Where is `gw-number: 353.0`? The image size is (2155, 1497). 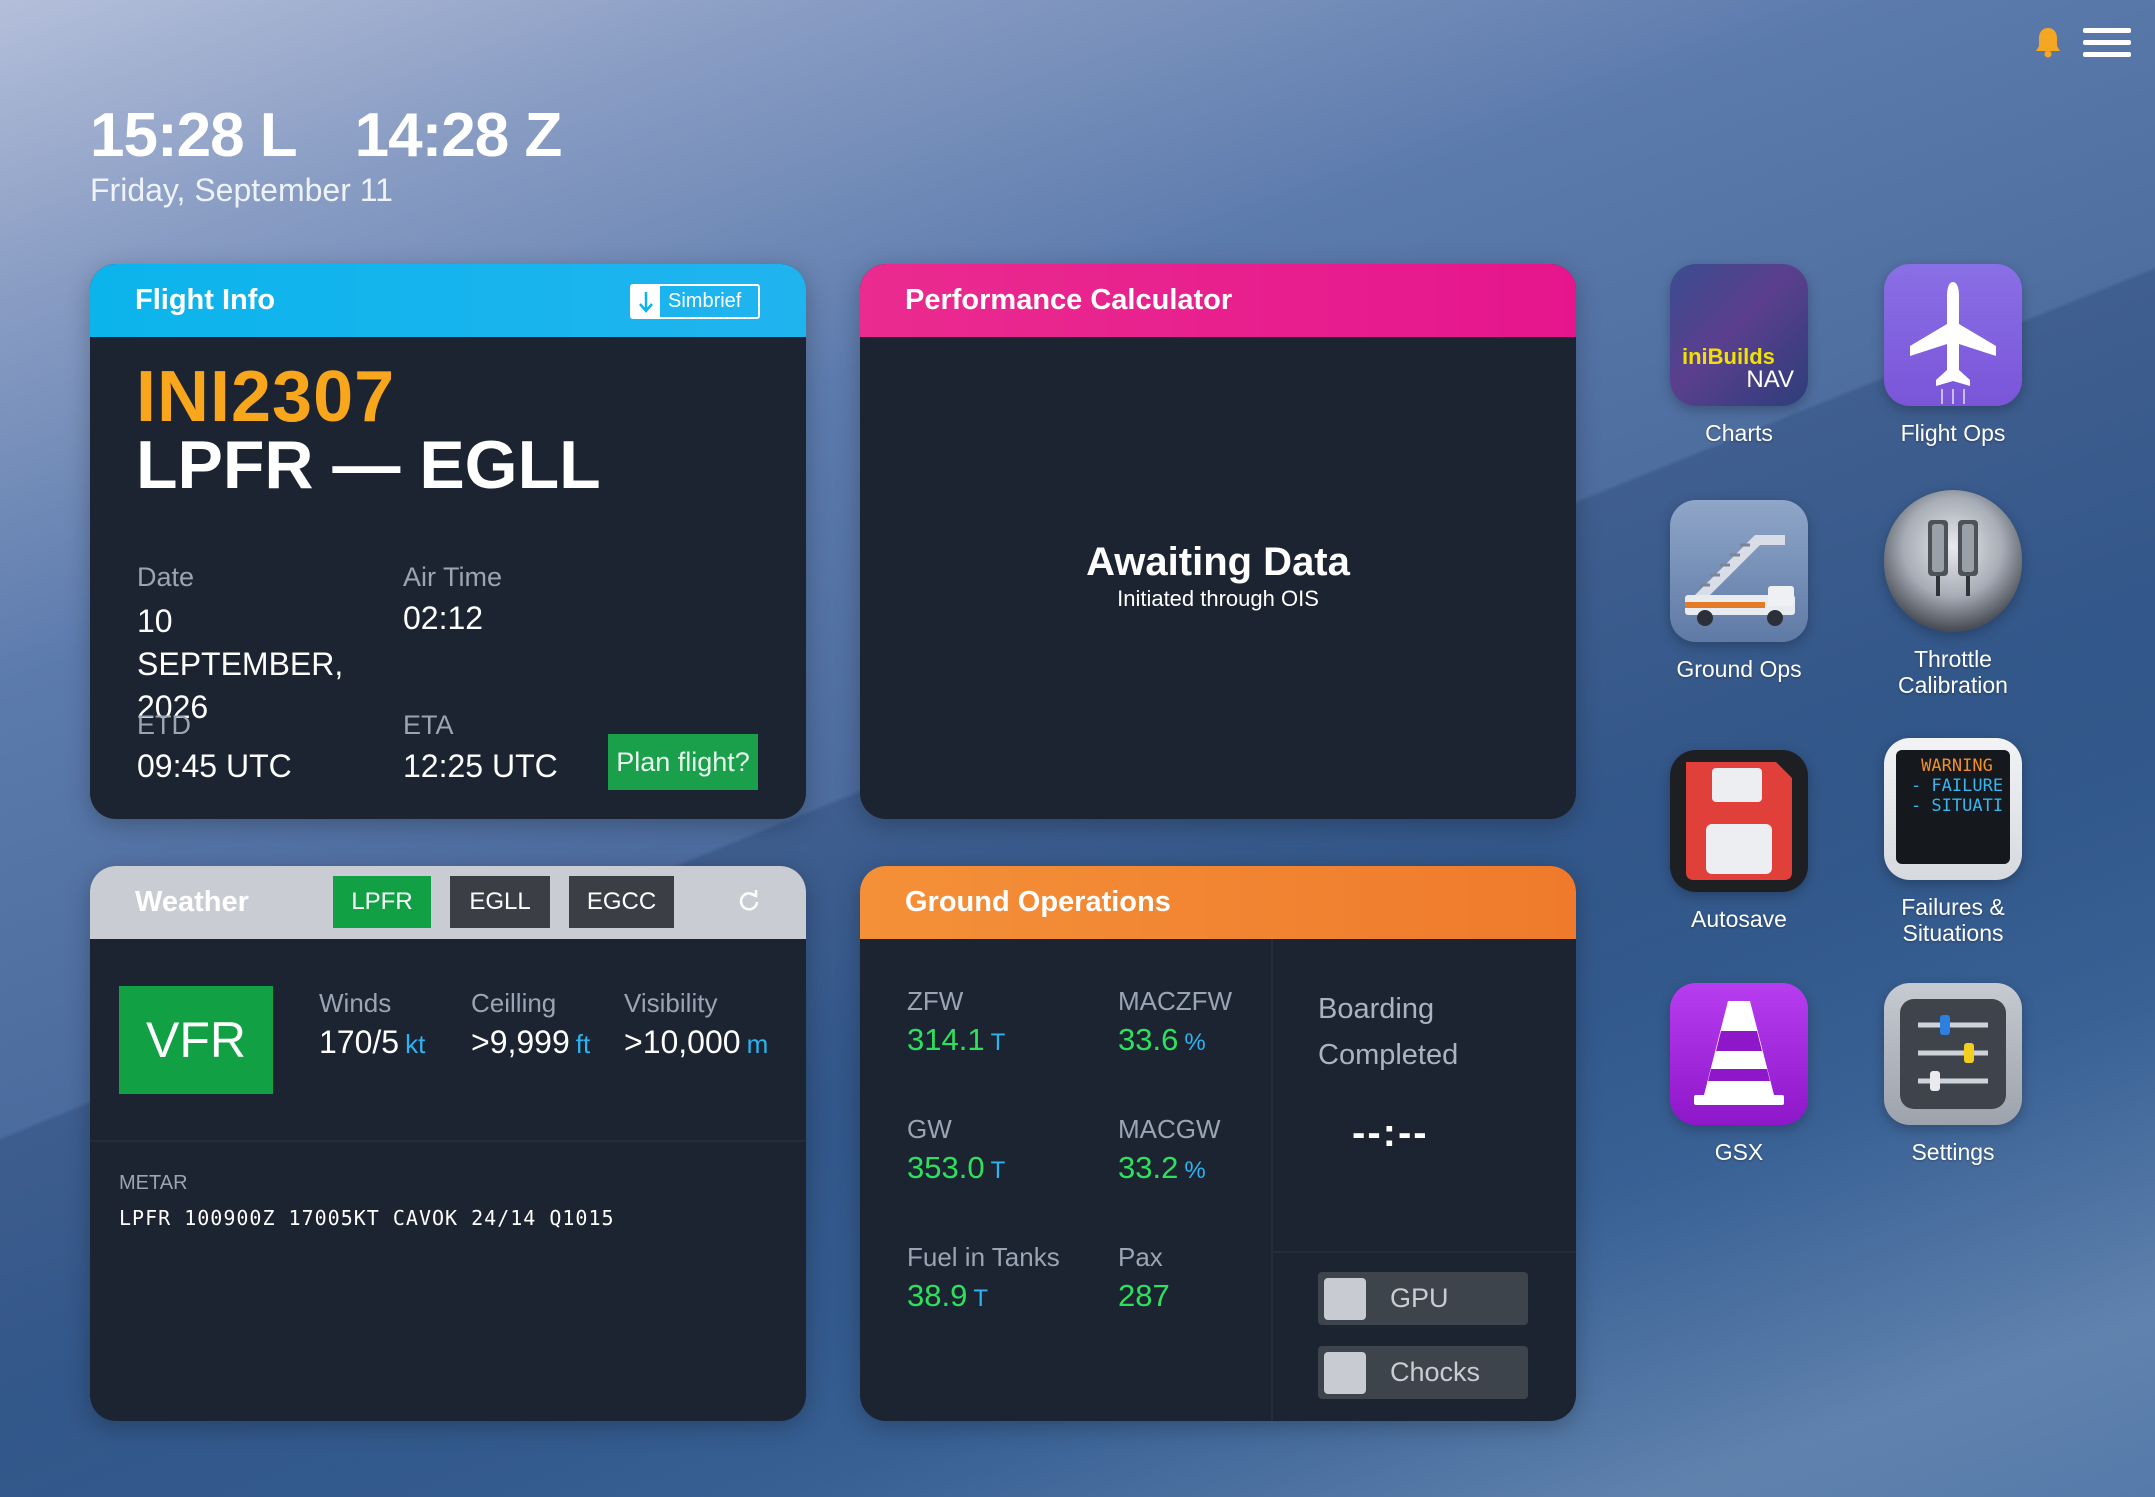 gw-number: 353.0 is located at coordinates (946, 1167).